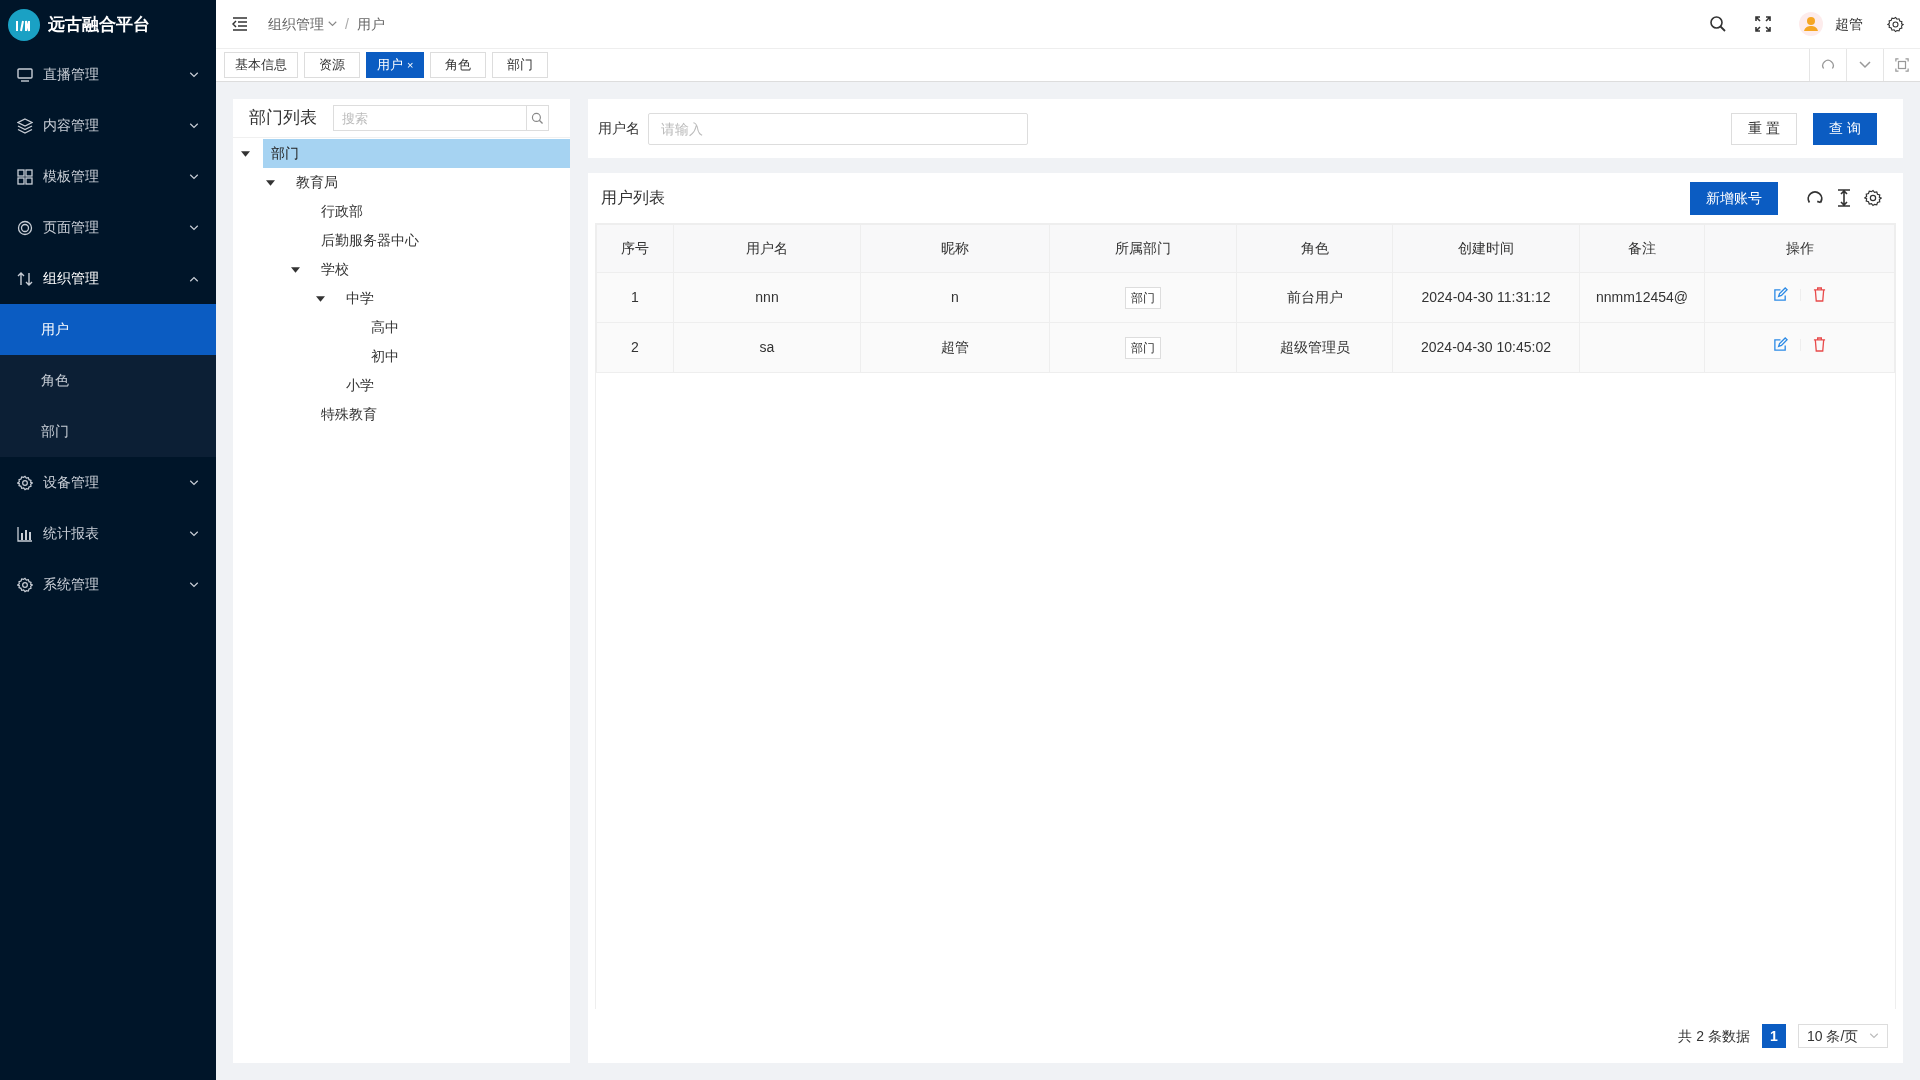 The image size is (1920, 1080). I want to click on page-tab: 基本信息, so click(261, 65).